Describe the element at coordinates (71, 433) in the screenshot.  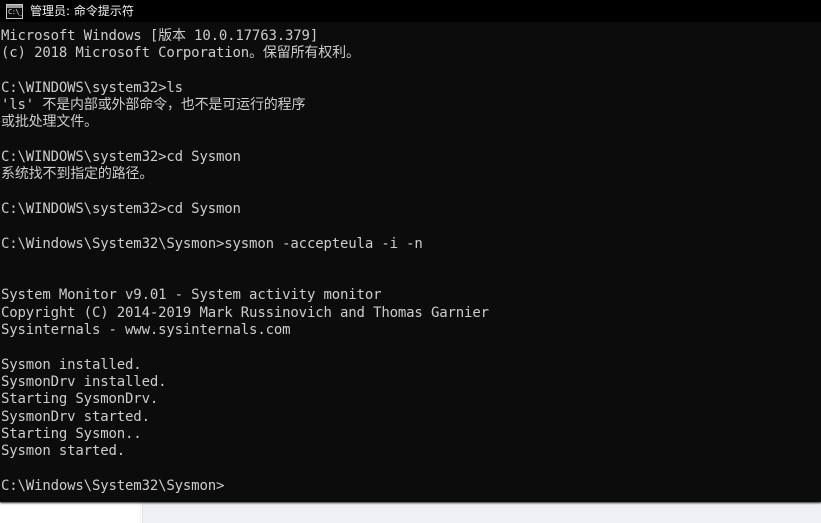
I see `console-line: Starting Sysmon..` at that location.